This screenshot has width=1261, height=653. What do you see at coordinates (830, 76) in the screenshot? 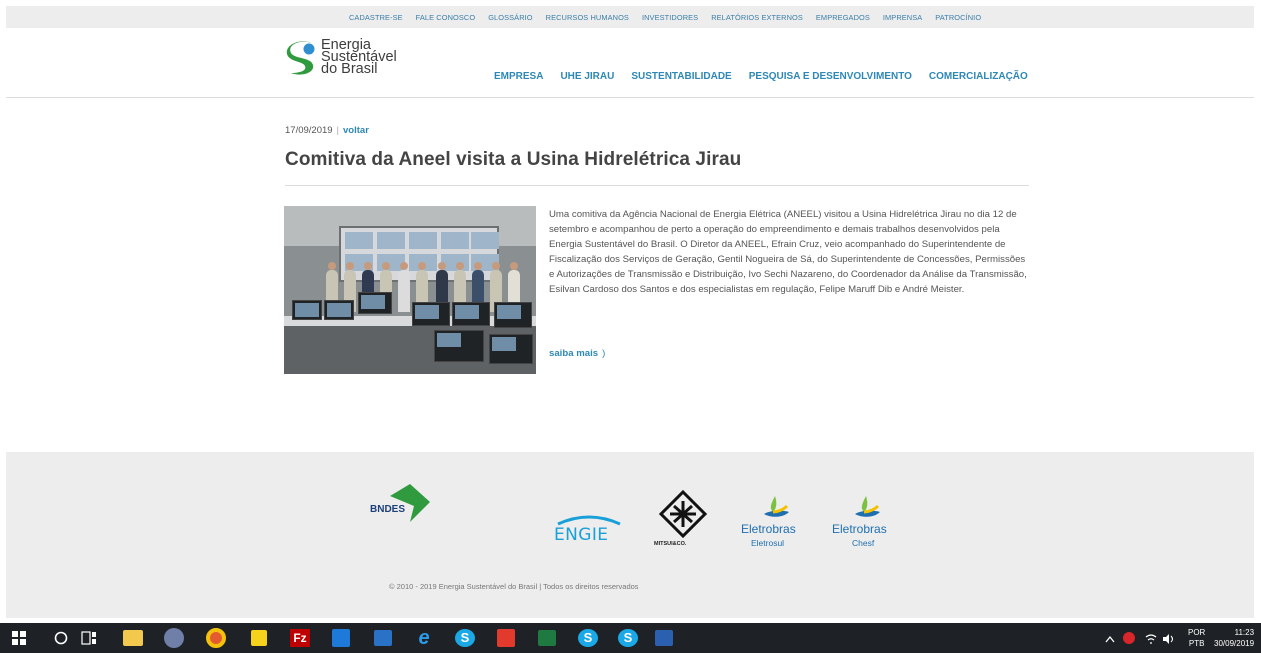
I see `nav-pesquisa-desenvolvimento: PESQUISA E DESENVOLVIMENTO` at bounding box center [830, 76].